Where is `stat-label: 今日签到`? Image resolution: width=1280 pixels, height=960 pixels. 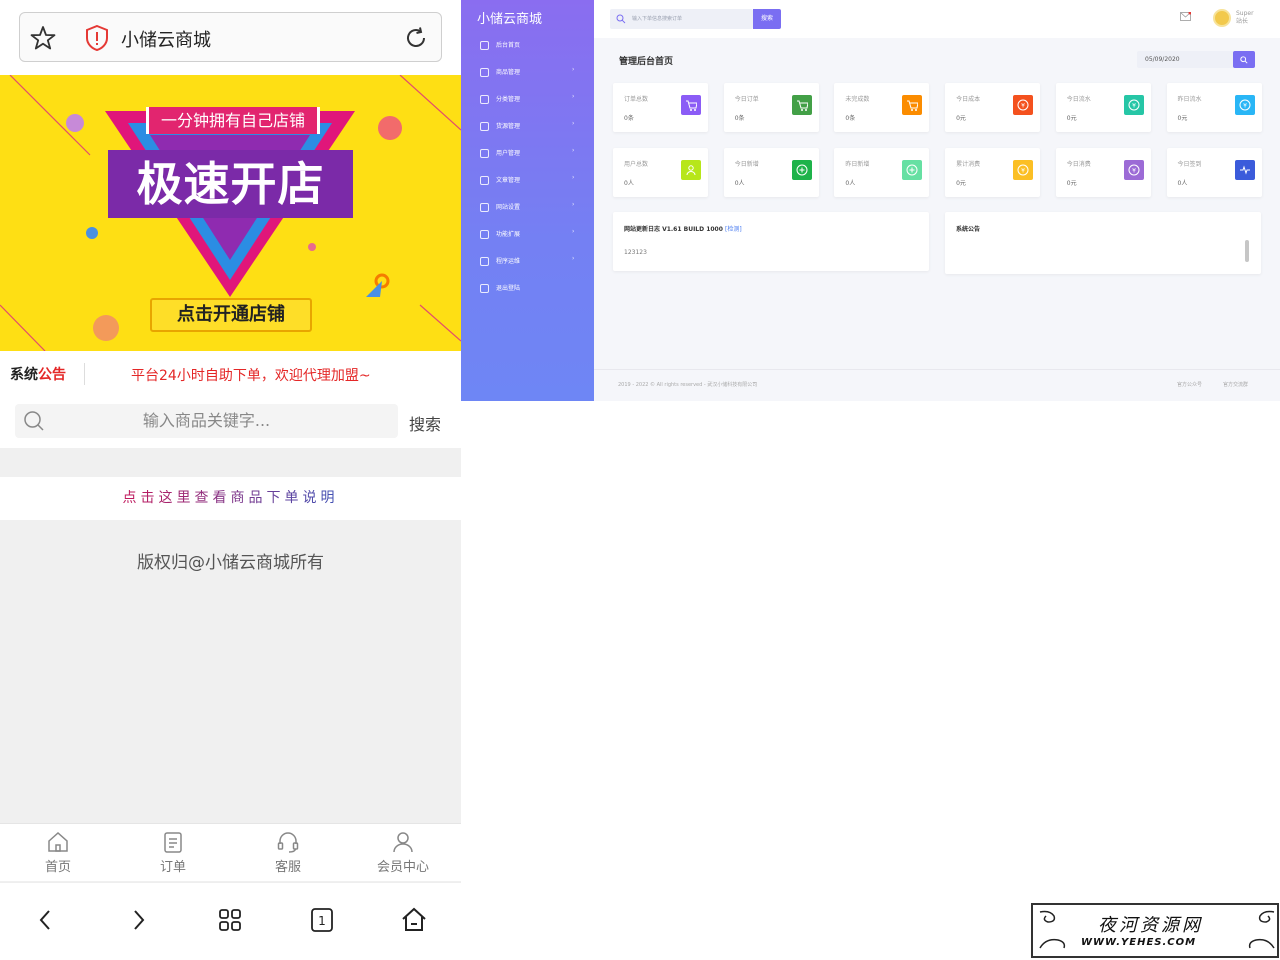
stat-label: 今日签到 is located at coordinates (1189, 164).